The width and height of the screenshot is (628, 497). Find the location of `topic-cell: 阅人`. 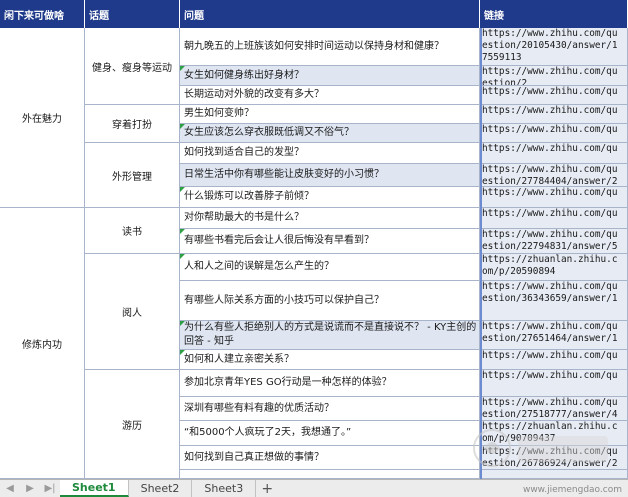

topic-cell: 阅人 is located at coordinates (132, 312).